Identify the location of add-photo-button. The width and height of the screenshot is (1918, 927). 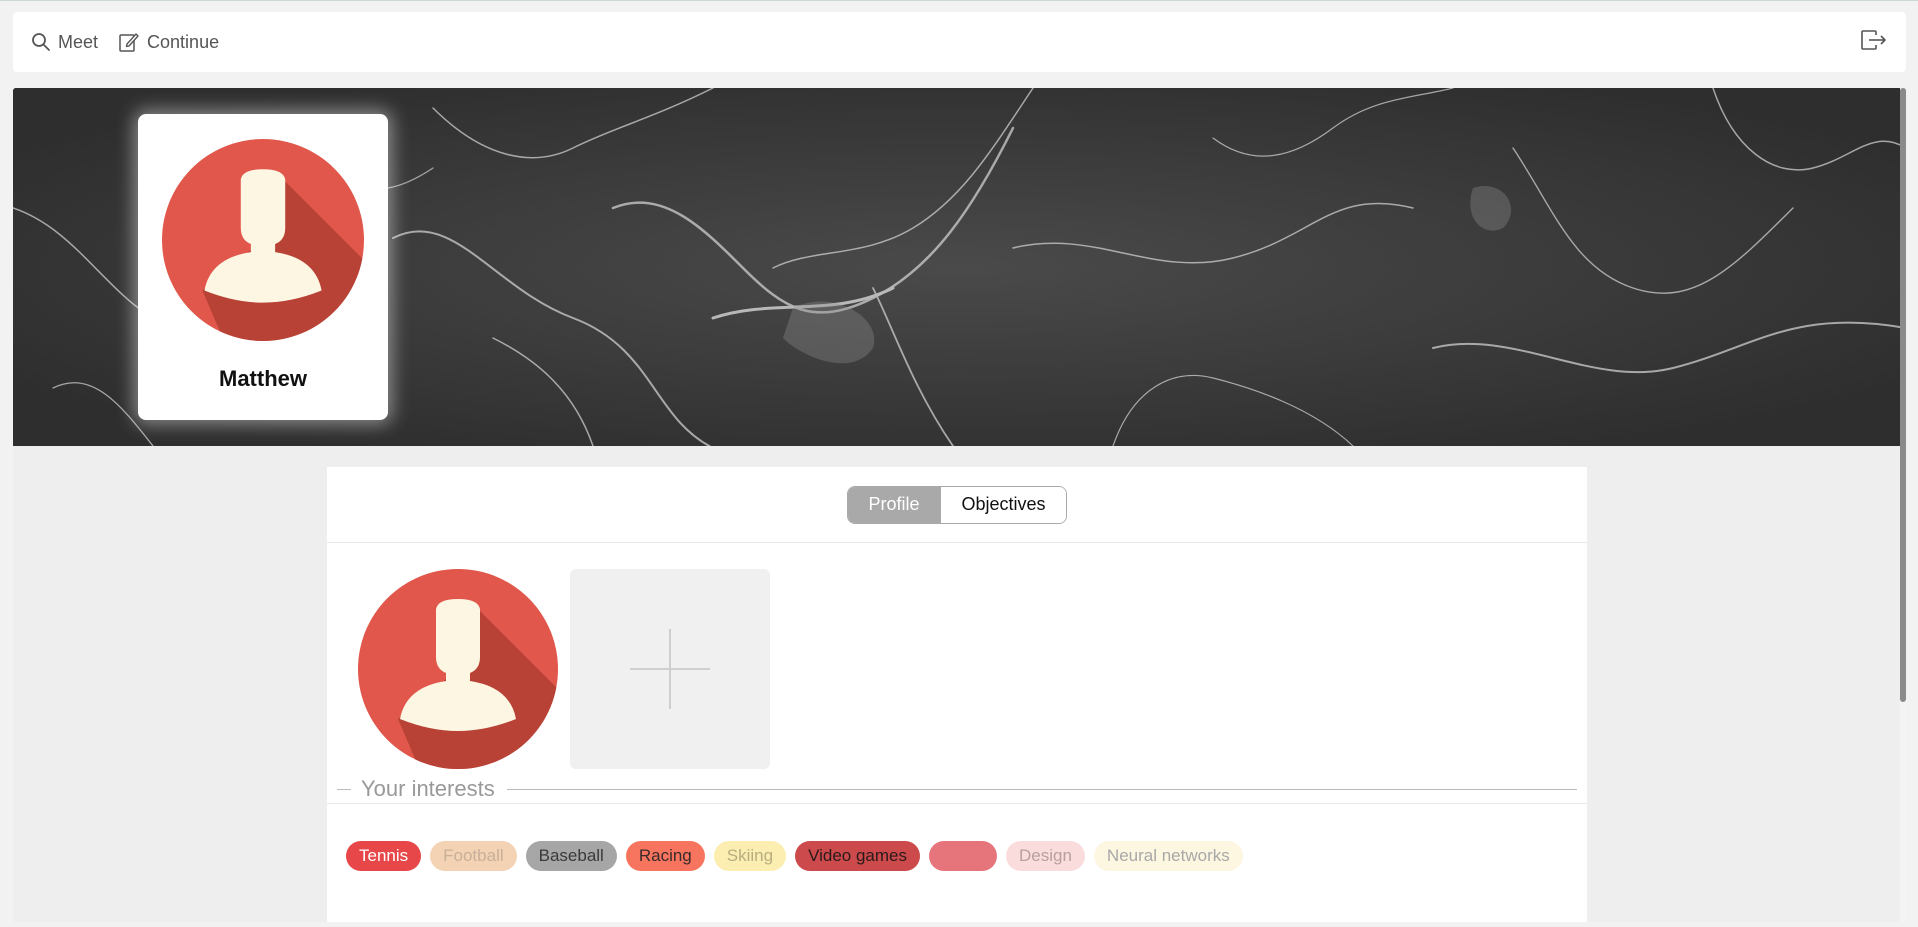
(670, 669).